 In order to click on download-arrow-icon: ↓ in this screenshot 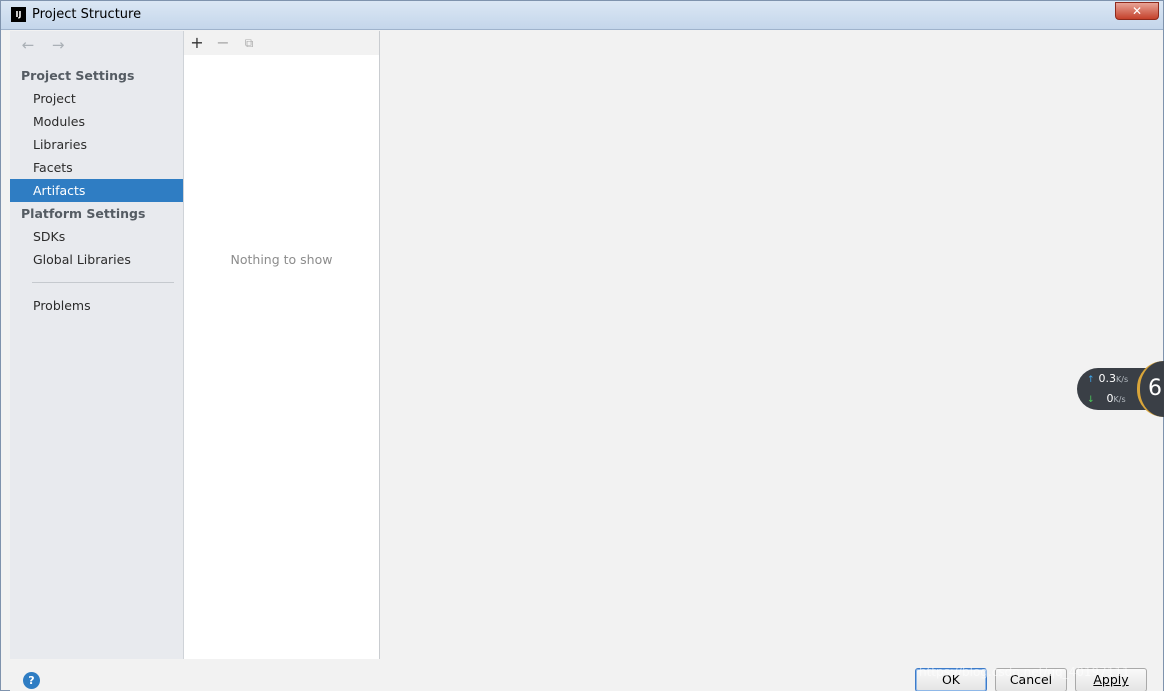, I will do `click(1091, 400)`.